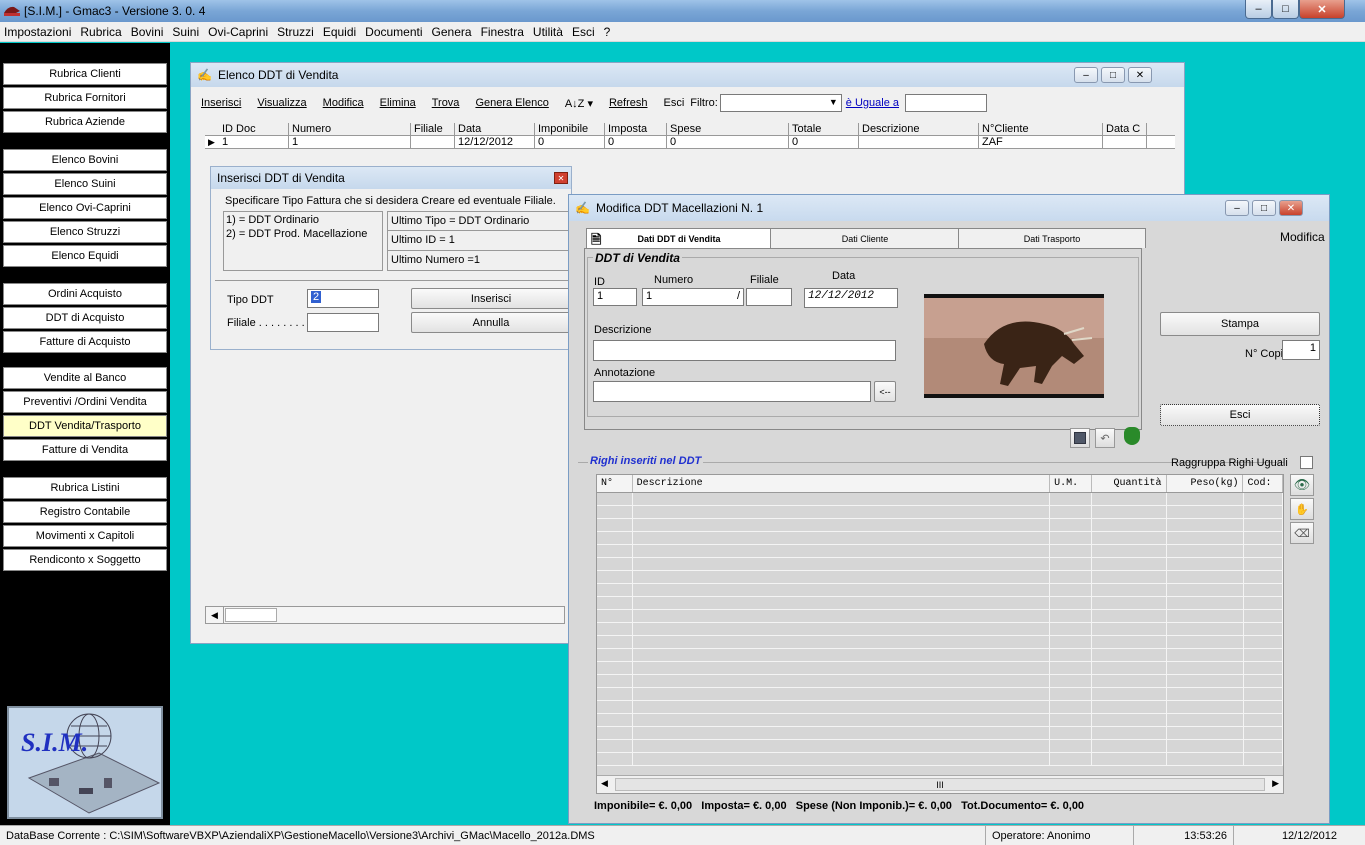 The height and width of the screenshot is (845, 1365). What do you see at coordinates (215, 615) in the screenshot?
I see `scroll-left-icon: ◀` at bounding box center [215, 615].